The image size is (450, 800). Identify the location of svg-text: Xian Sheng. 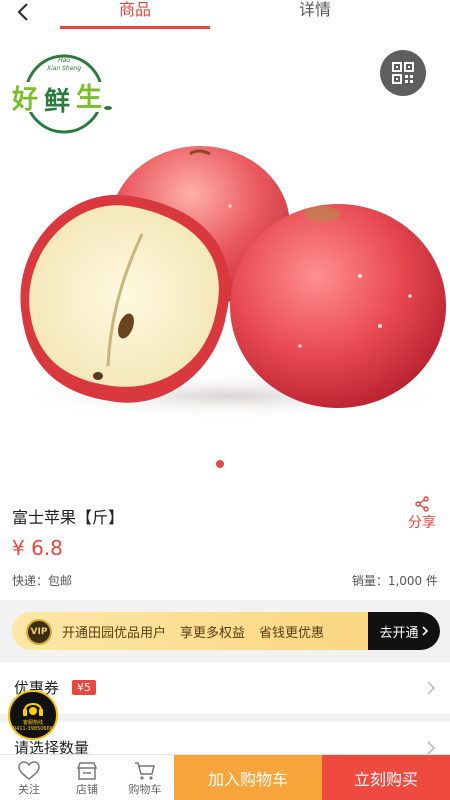
(63, 68).